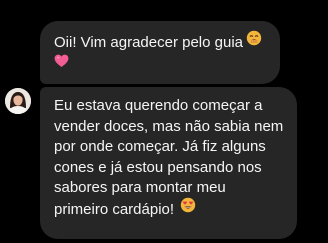 Image resolution: width=328 pixels, height=243 pixels. Describe the element at coordinates (188, 208) in the screenshot. I see `smiling-face-with-heart-eyes-emoji-icon` at that location.